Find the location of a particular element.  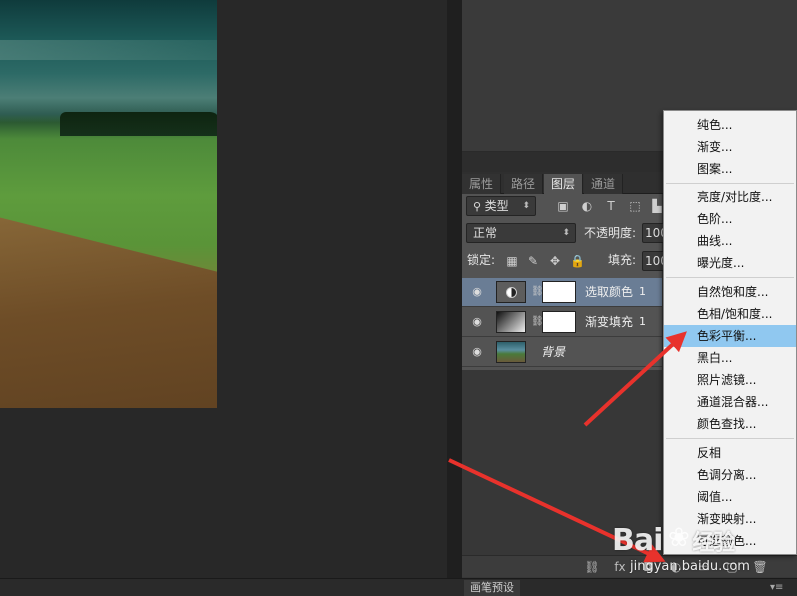

adjustment-layer-filter-icon: ◐ is located at coordinates (587, 206).